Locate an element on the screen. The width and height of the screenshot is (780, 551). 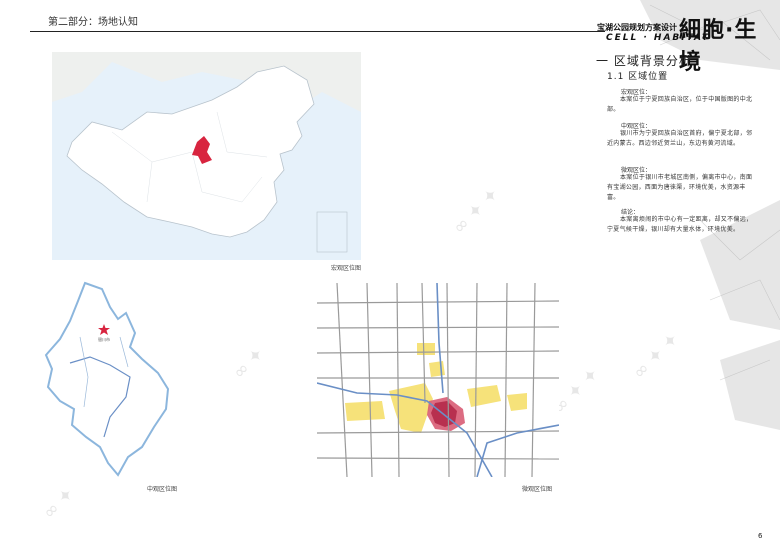
section-label: 第二部分：场地认知 is located at coordinates (93, 22).